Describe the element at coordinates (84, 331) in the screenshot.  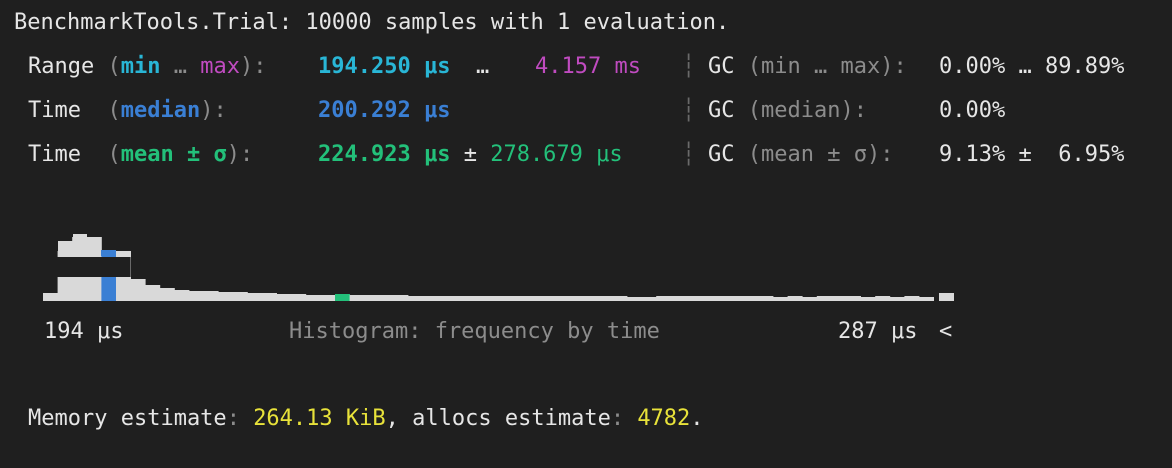
I see `histogram-min-label: 194 μs` at that location.